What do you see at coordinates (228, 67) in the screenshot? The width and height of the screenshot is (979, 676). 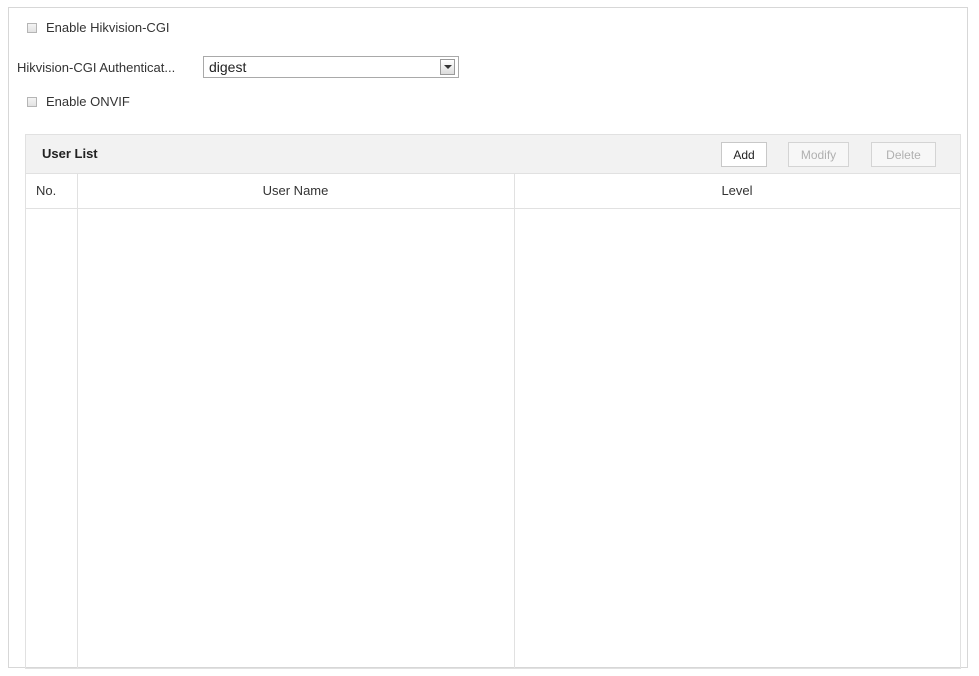 I see `authentication-select-value: digest` at bounding box center [228, 67].